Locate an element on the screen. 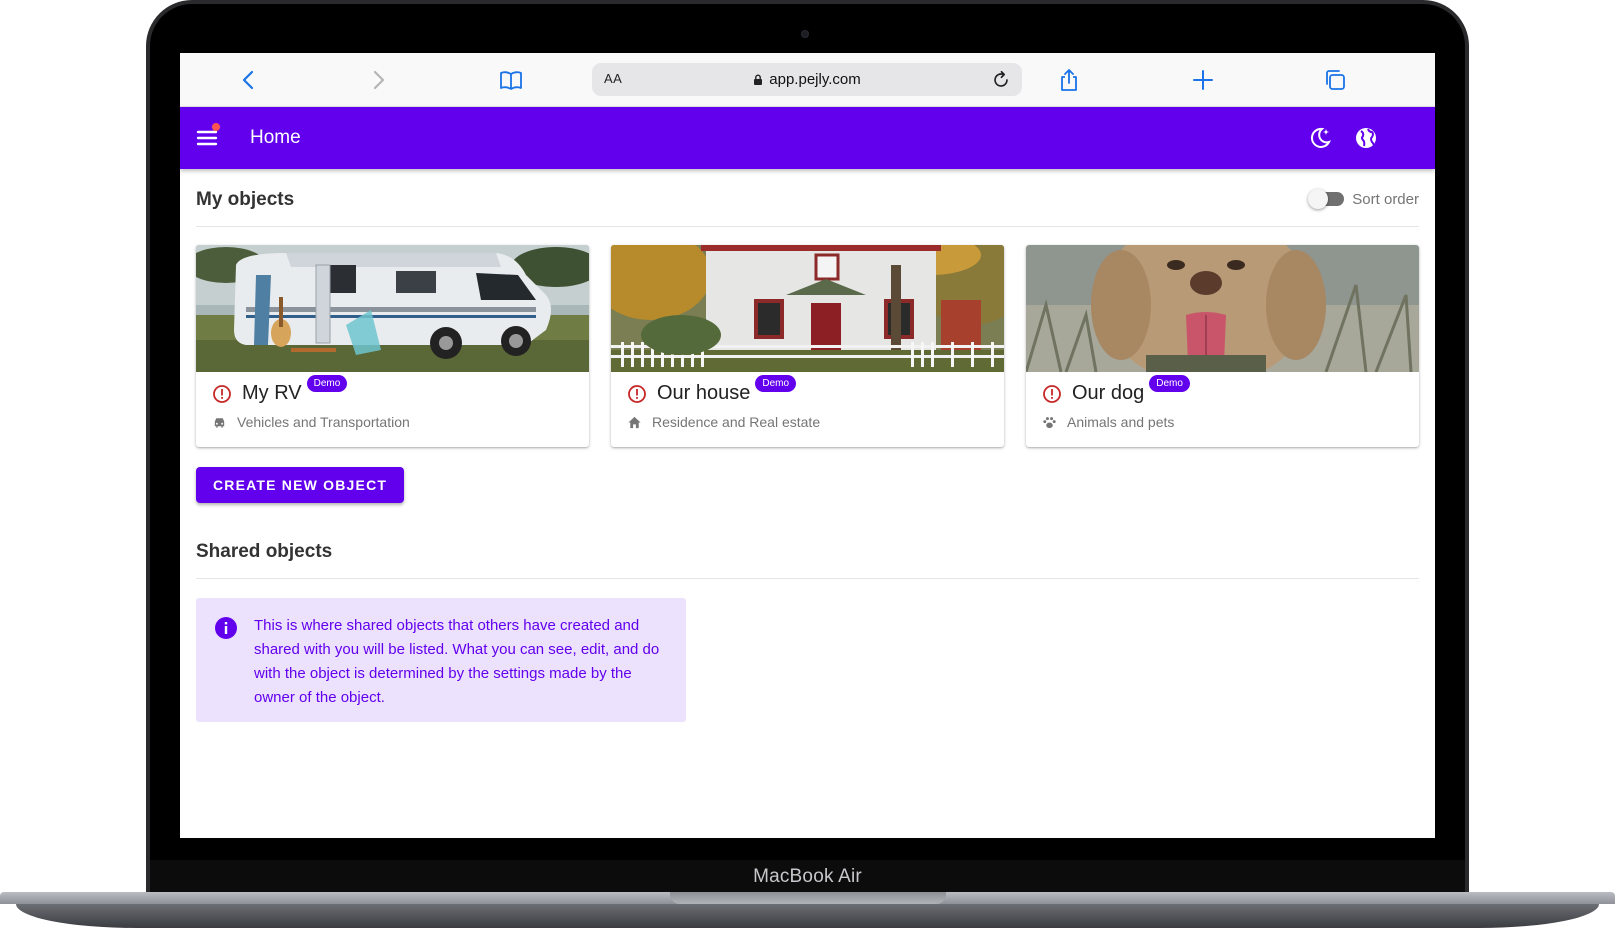 The height and width of the screenshot is (928, 1615). address-bar: AA app.pejly.com is located at coordinates (807, 79).